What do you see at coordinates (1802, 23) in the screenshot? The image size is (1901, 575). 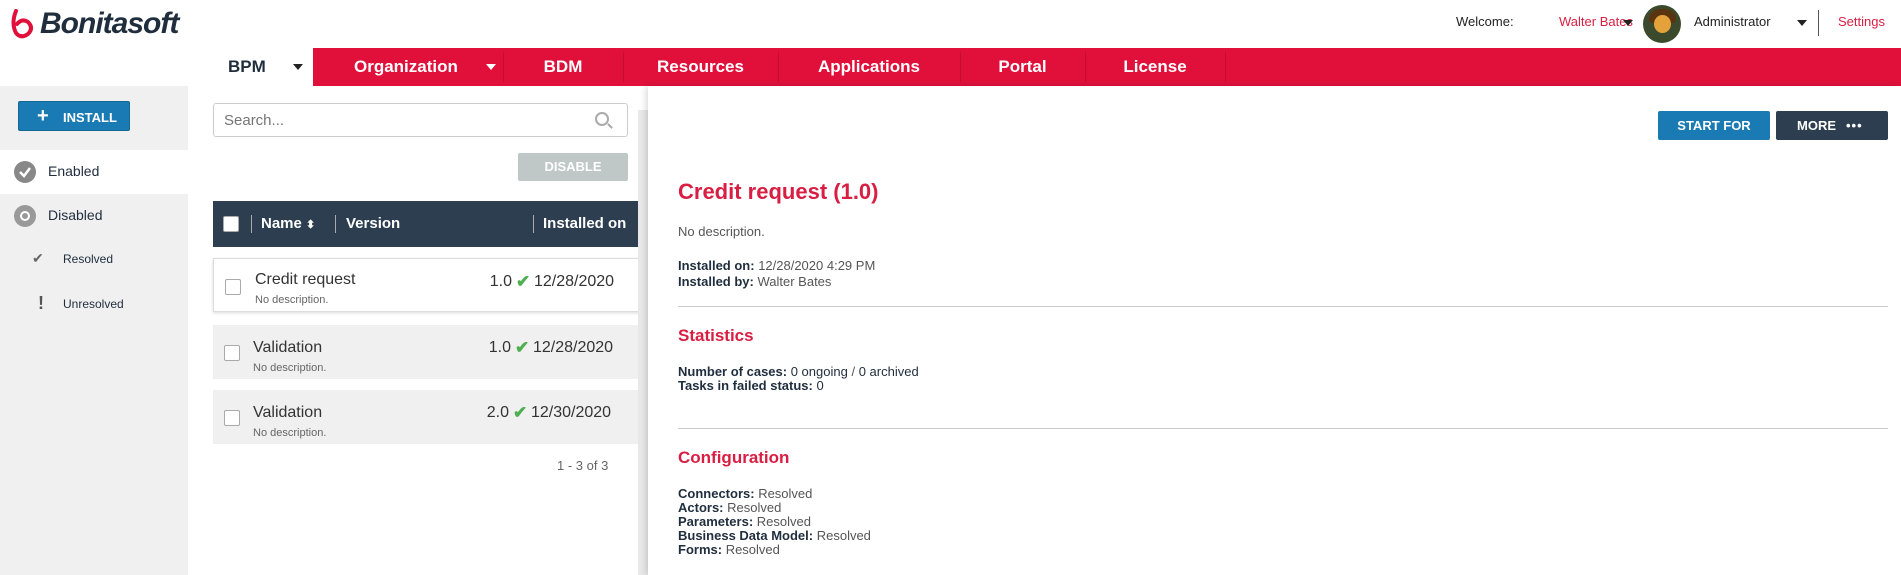 I see `role-menu-chevron-down-icon` at bounding box center [1802, 23].